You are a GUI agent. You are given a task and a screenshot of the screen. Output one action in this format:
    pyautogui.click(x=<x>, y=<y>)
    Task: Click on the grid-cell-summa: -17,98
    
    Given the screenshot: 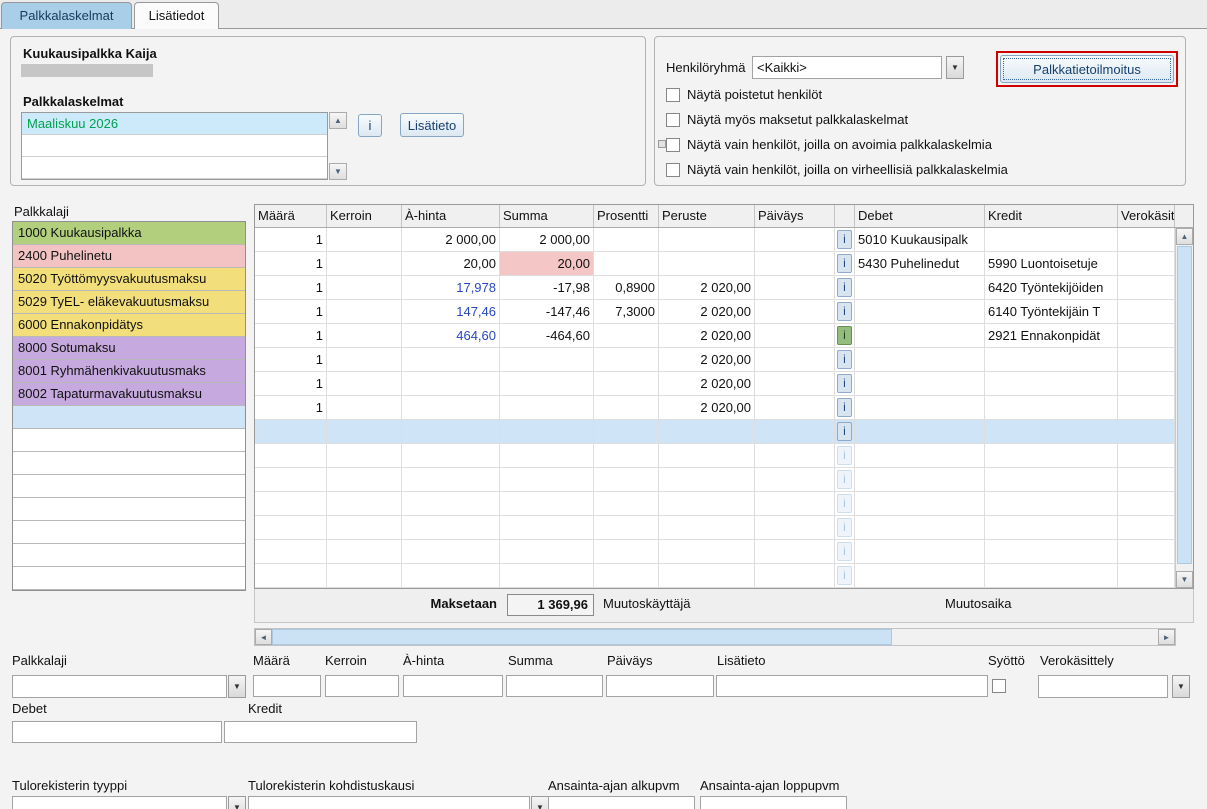 What is the action you would take?
    pyautogui.click(x=547, y=288)
    